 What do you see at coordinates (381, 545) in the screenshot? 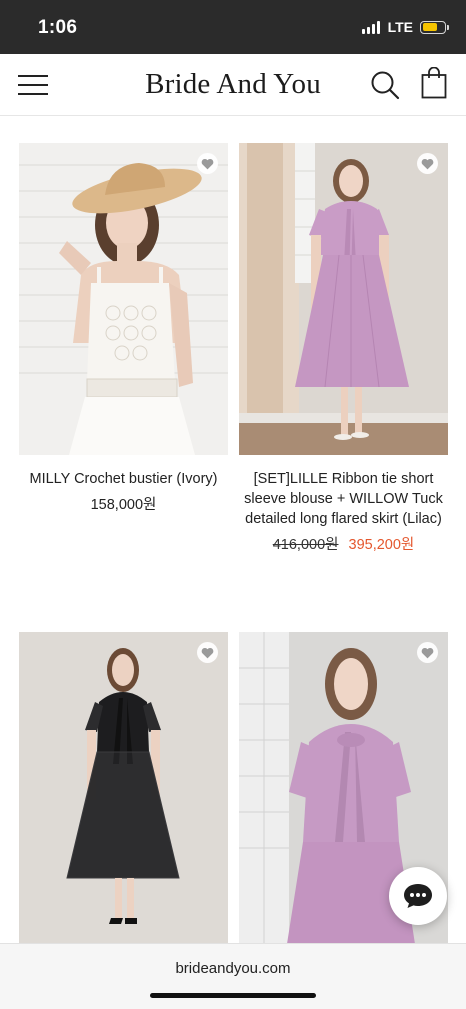
I see `sale-price: 395,200원` at bounding box center [381, 545].